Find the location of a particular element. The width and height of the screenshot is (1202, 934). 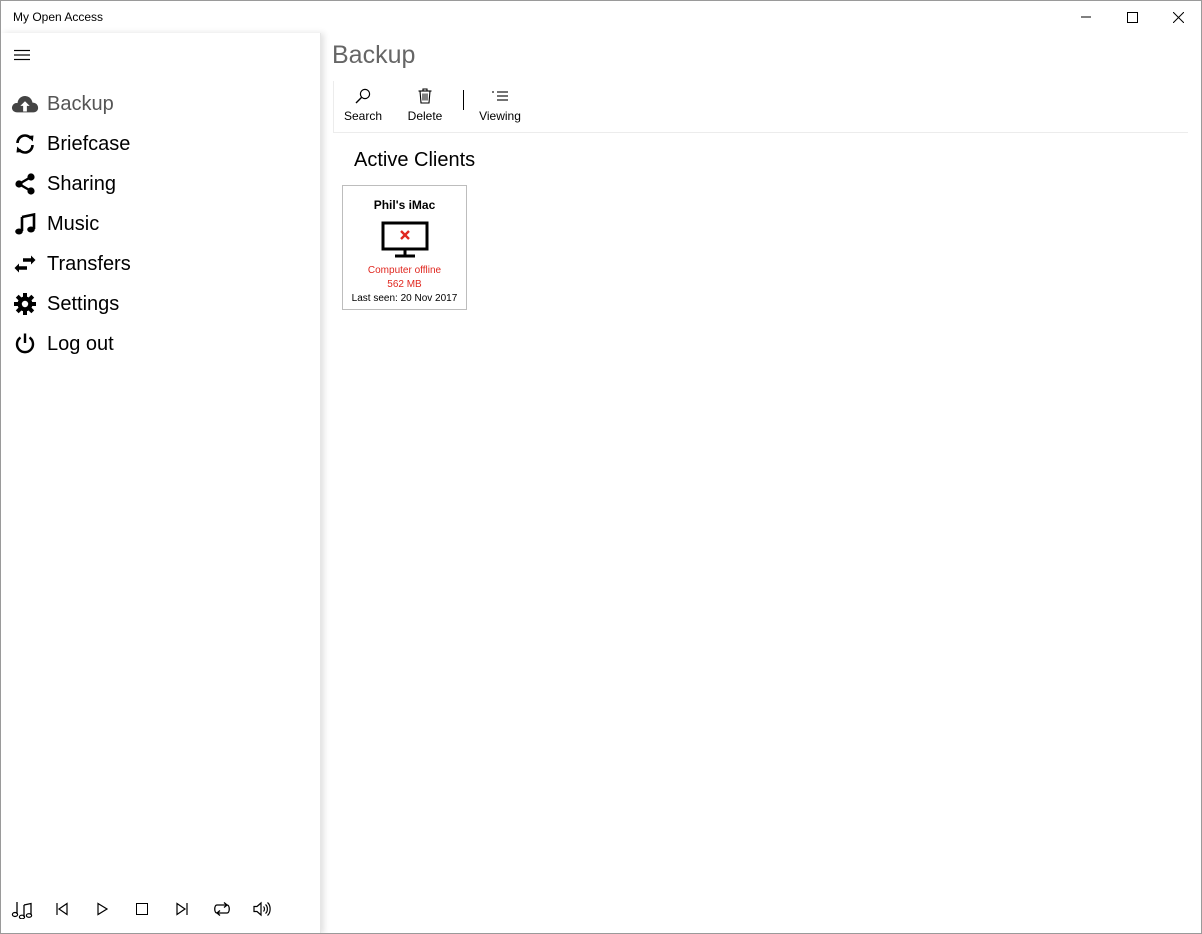

client-size: 562 MB is located at coordinates (404, 284).